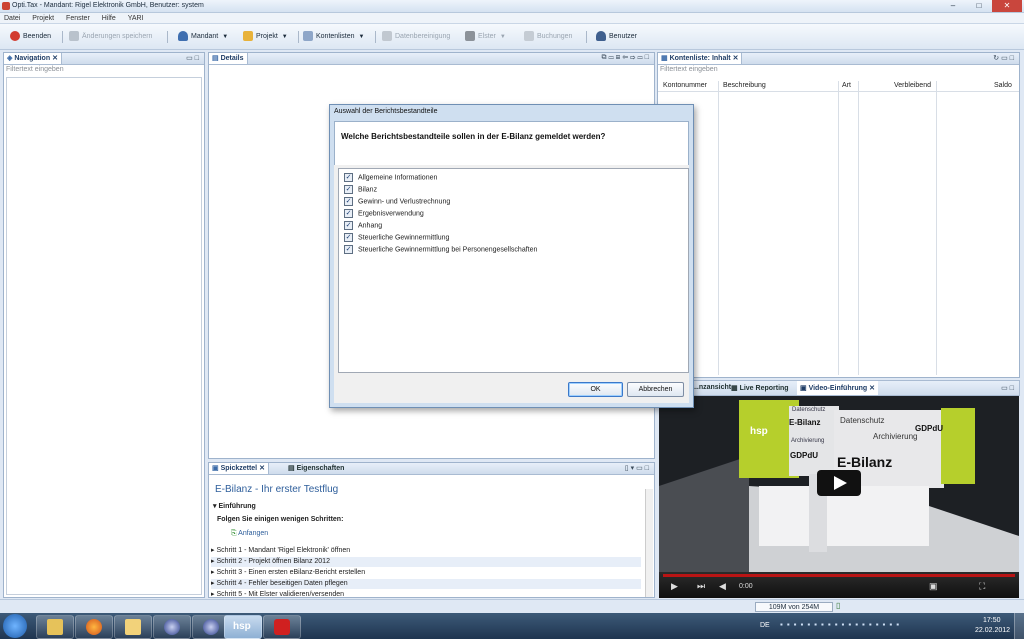 This screenshot has width=1024, height=639. I want to click on maximize-button: □, so click(979, 6).